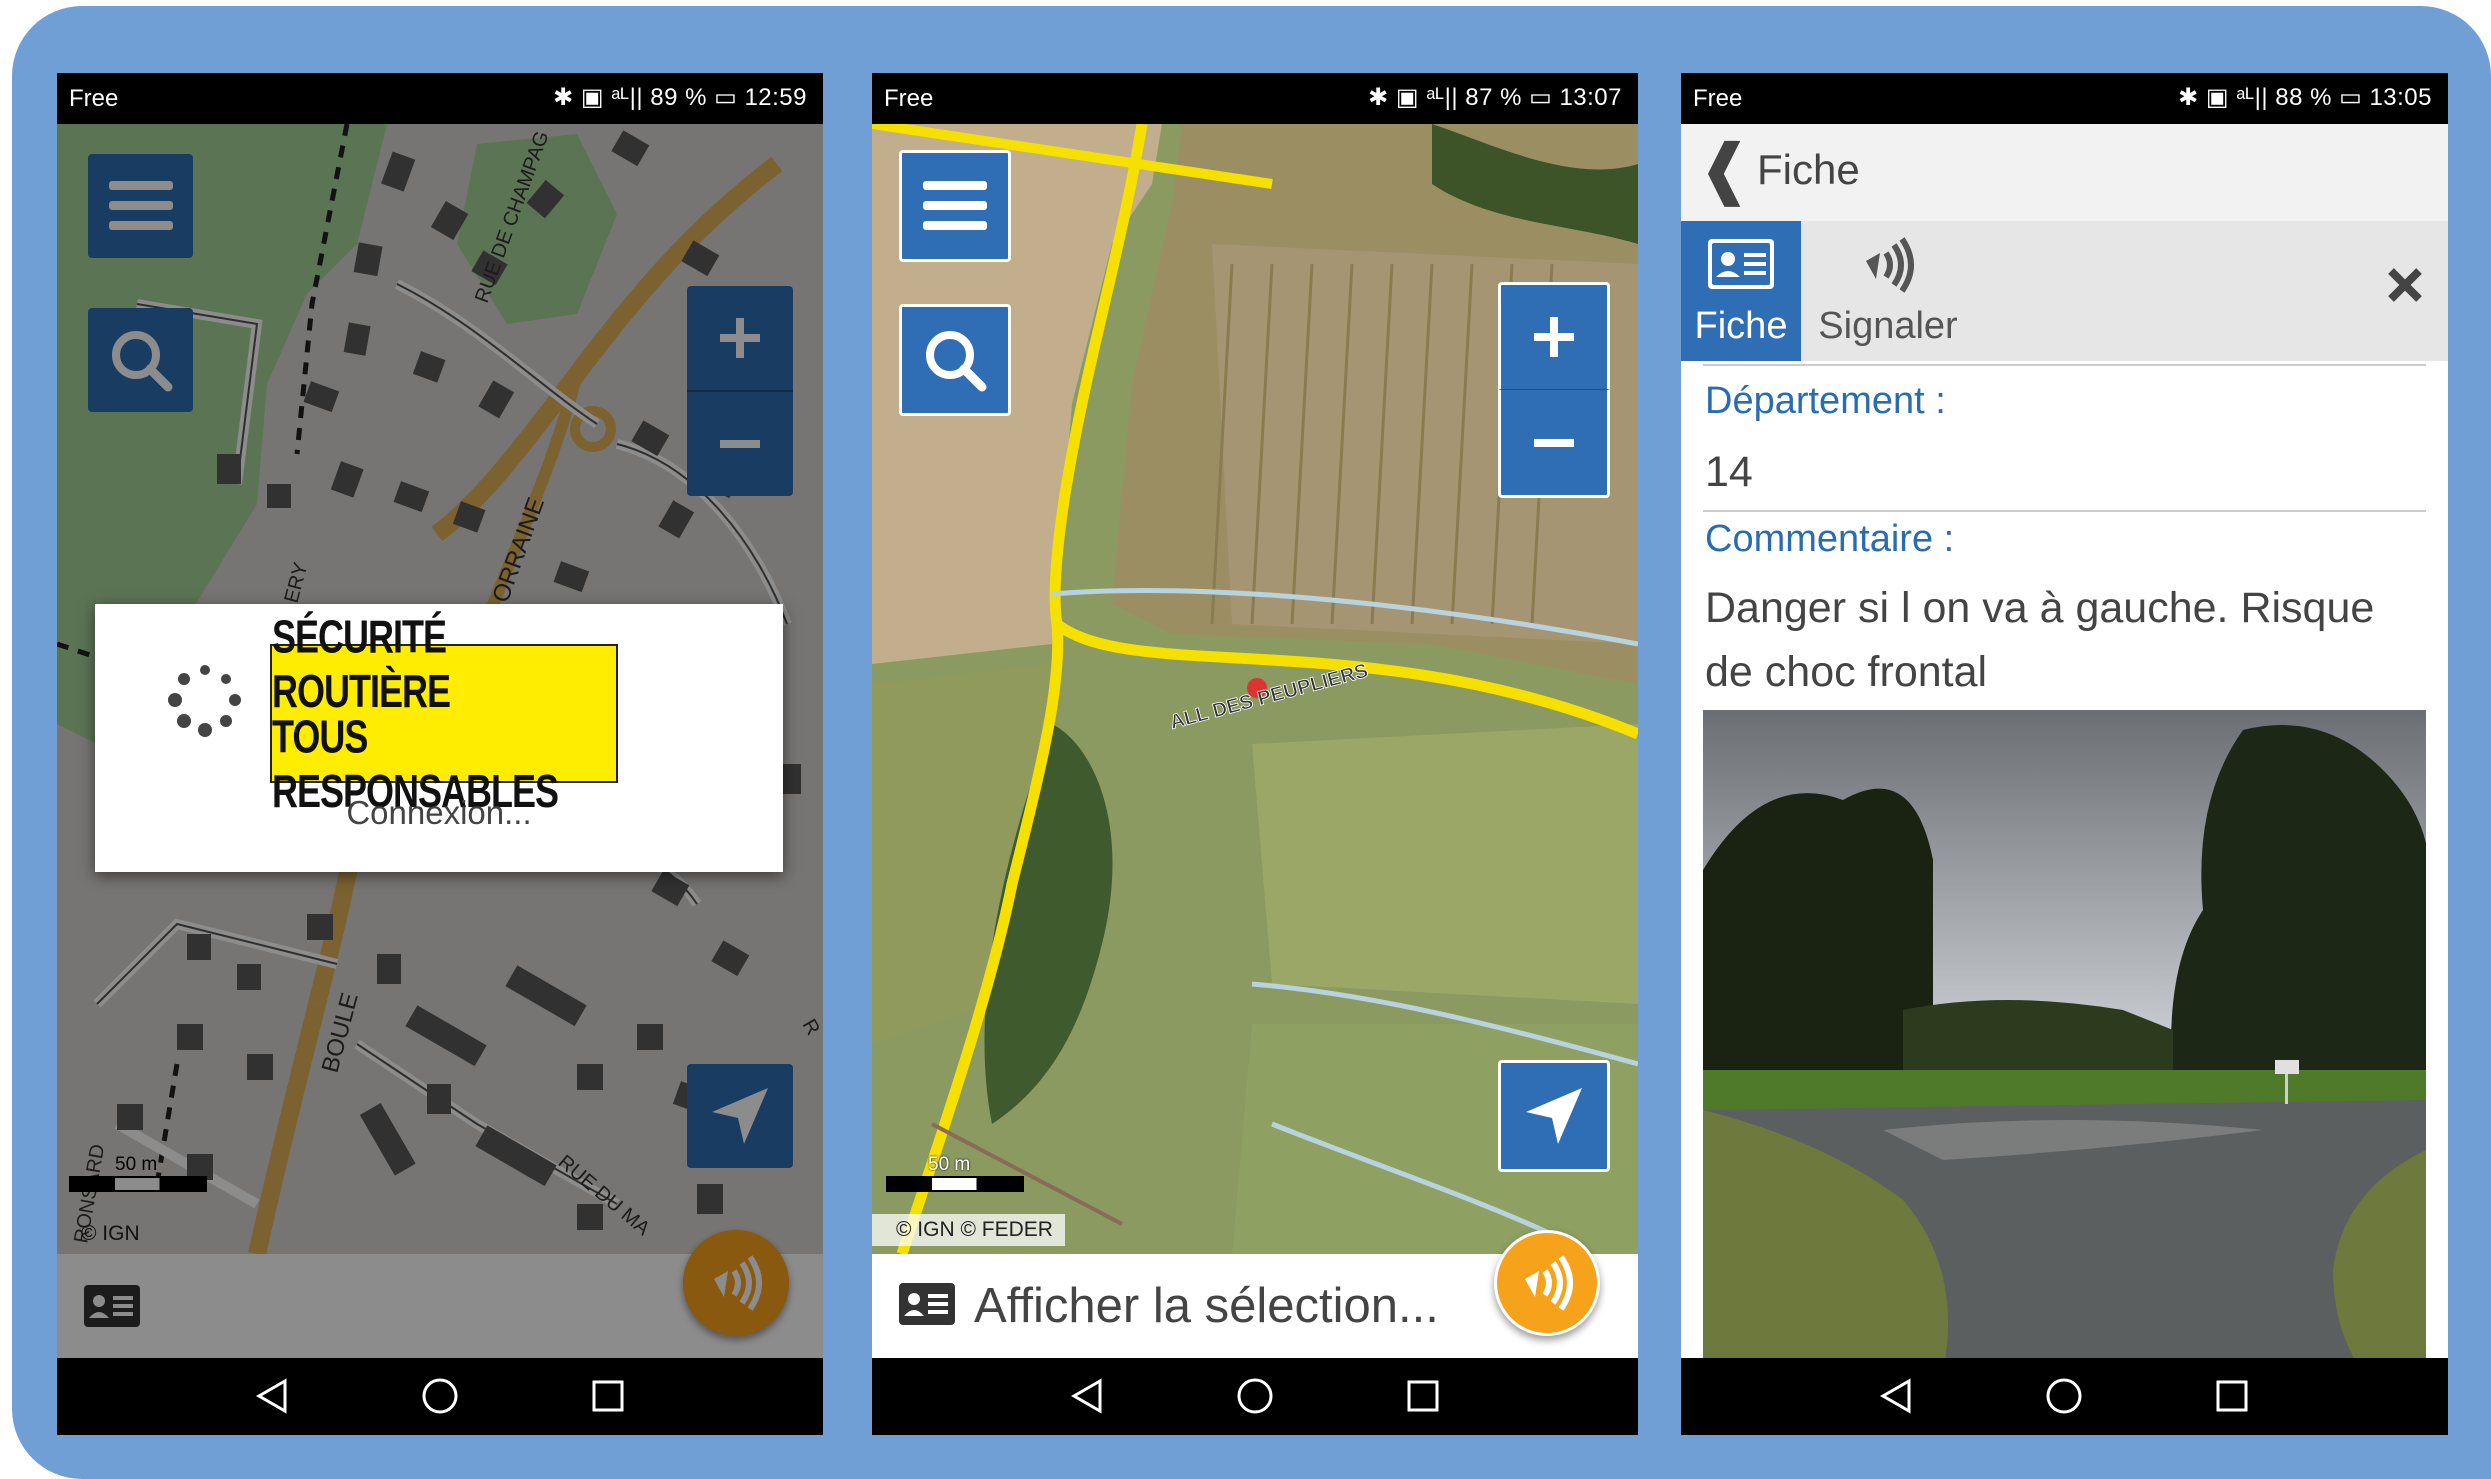 The image size is (2491, 1479). What do you see at coordinates (1255, 98) in the screenshot?
I see `status-bar: Free ✱ ▣ ᵃᴸ|| 87 % ▭ 13:07` at bounding box center [1255, 98].